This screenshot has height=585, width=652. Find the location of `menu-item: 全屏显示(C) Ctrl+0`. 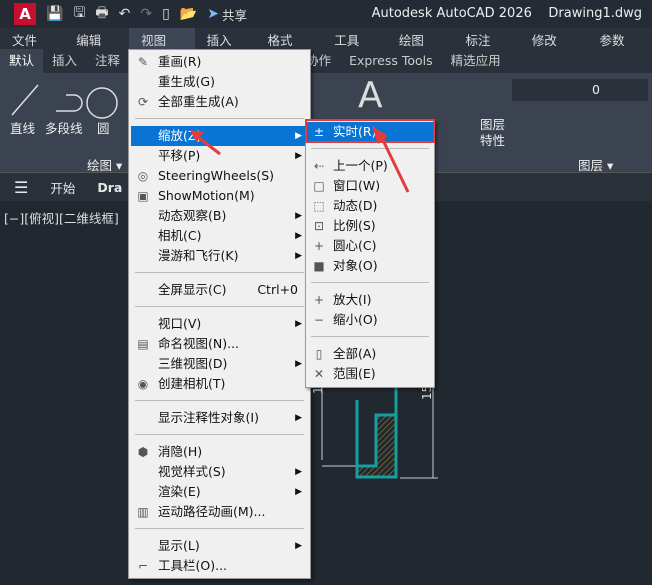

menu-item: 全屏显示(C) Ctrl+0 is located at coordinates (219, 290).